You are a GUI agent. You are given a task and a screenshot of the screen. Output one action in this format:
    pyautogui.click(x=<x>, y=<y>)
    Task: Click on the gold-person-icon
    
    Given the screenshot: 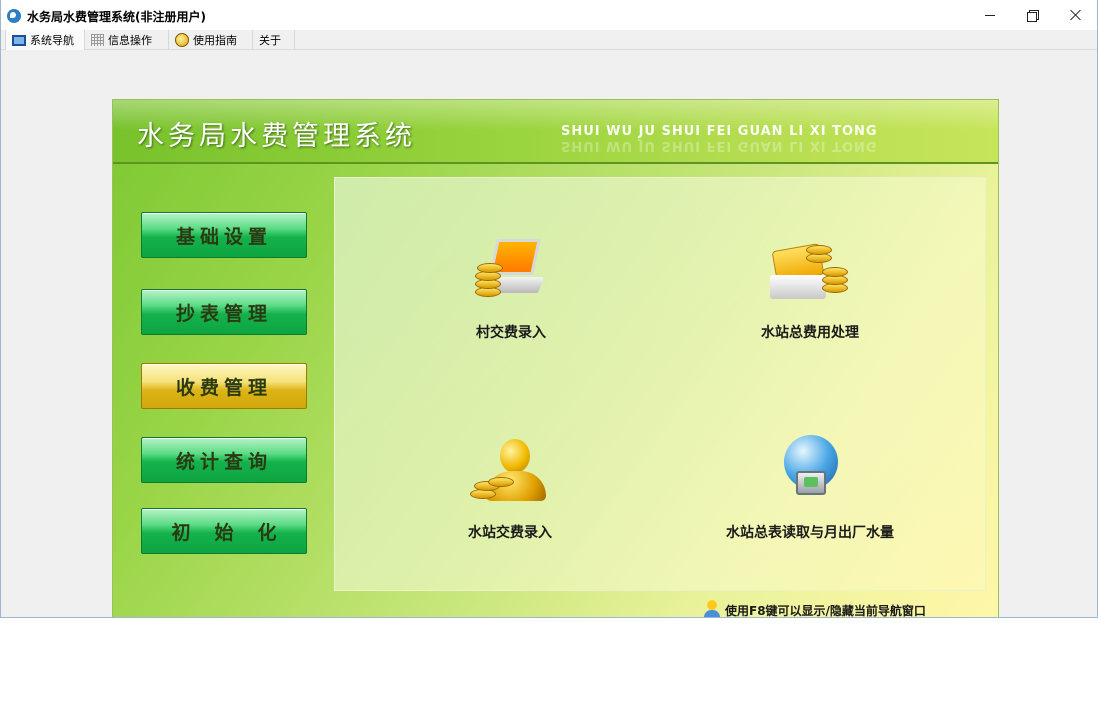 What is the action you would take?
    pyautogui.click(x=513, y=473)
    